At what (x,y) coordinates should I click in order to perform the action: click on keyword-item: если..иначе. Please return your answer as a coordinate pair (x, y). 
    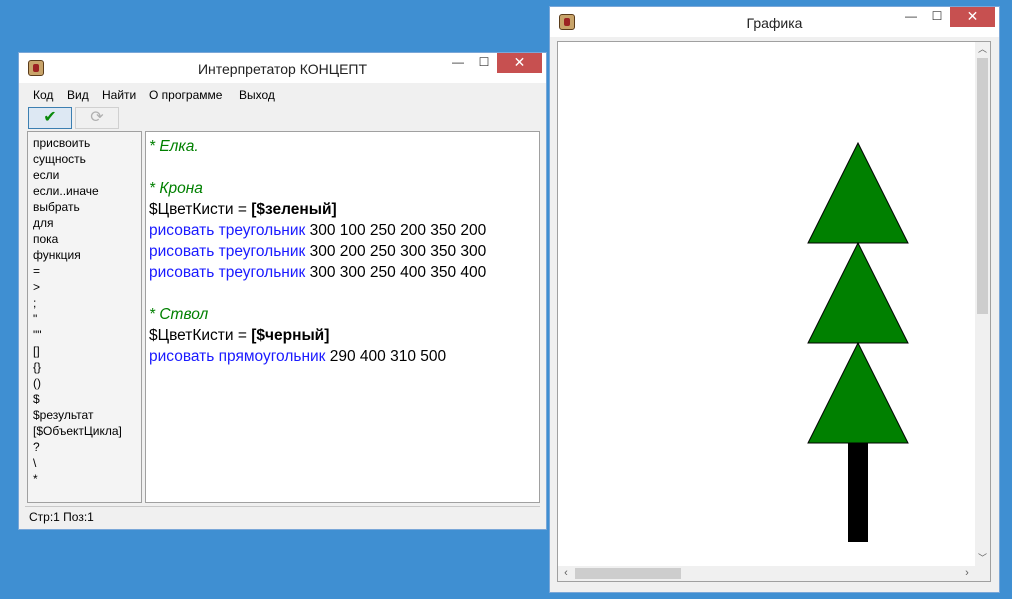
    Looking at the image, I should click on (87, 191).